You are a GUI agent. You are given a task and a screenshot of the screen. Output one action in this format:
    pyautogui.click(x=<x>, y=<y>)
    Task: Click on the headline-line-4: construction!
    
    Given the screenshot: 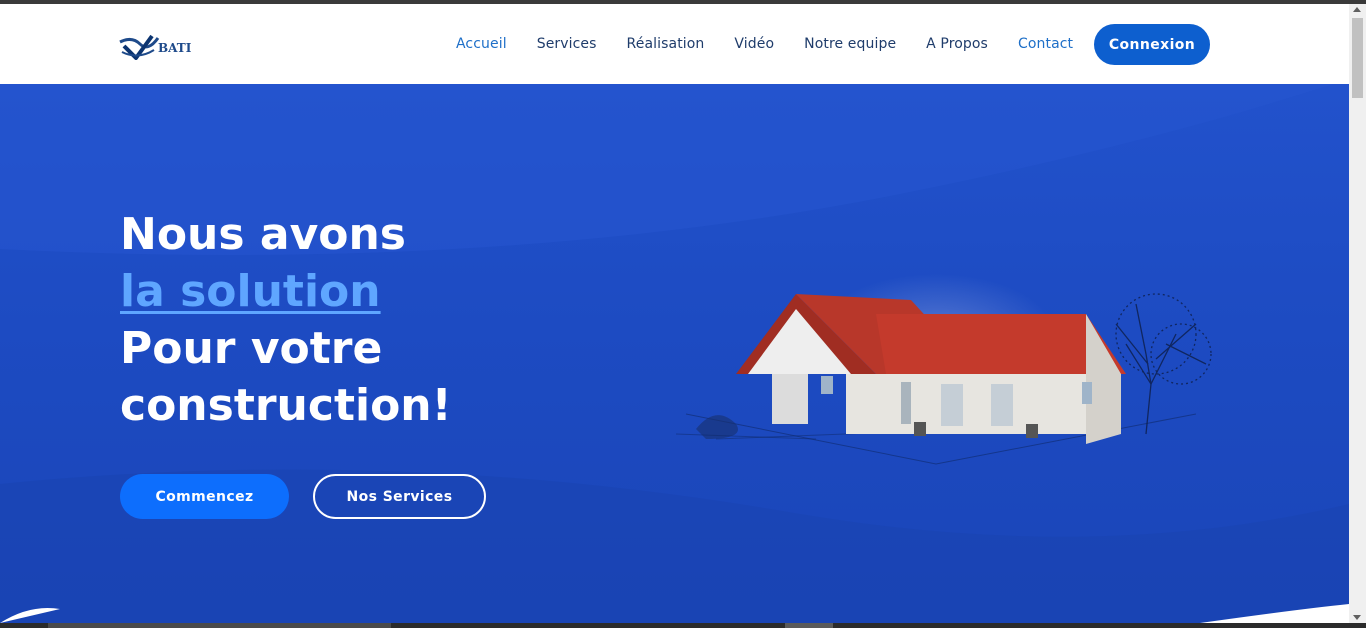 What is the action you would take?
    pyautogui.click(x=286, y=405)
    